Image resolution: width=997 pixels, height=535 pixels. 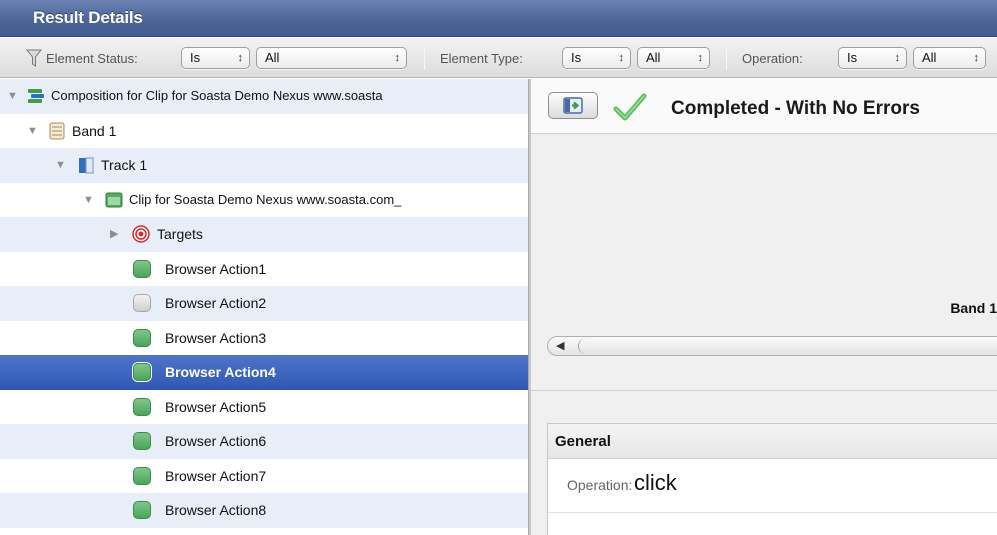 What do you see at coordinates (114, 199) in the screenshot?
I see `clip-icon` at bounding box center [114, 199].